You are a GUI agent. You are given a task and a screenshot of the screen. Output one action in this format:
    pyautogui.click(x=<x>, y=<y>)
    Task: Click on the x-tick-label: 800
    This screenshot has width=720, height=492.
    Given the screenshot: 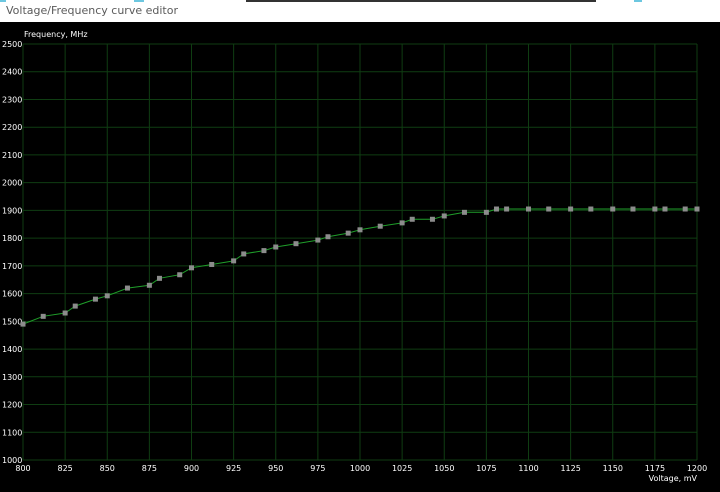 What is the action you would take?
    pyautogui.click(x=22, y=468)
    